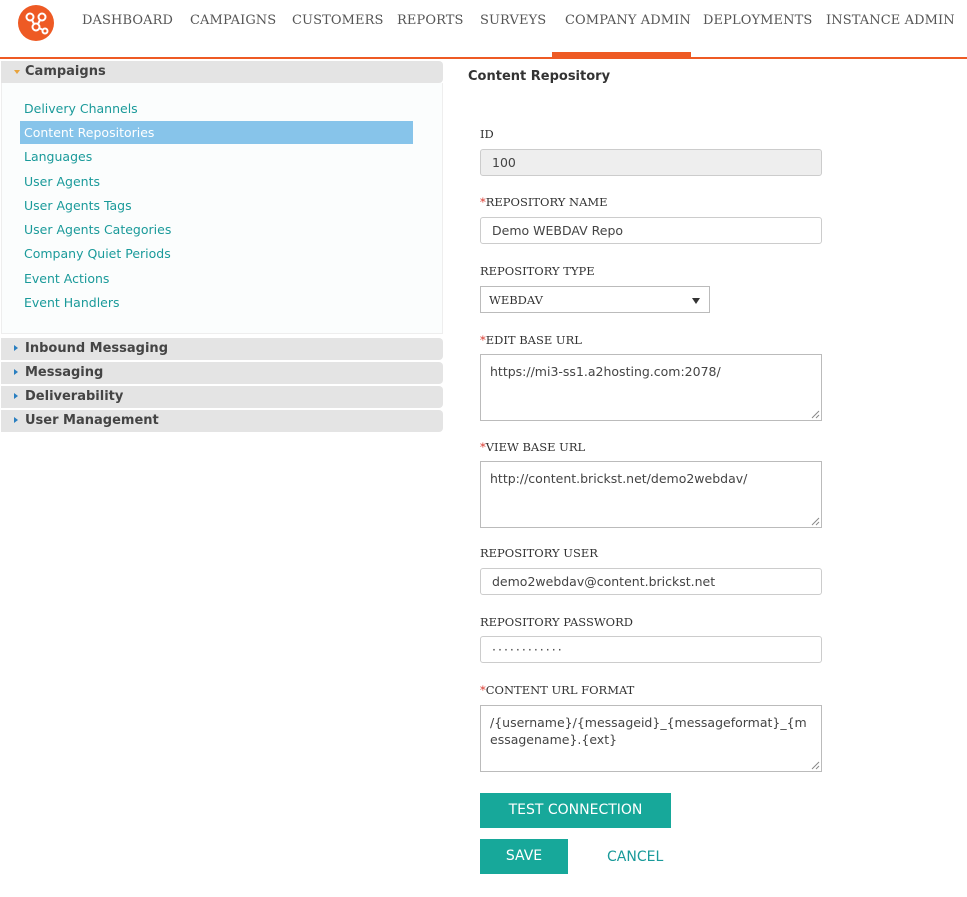 Image resolution: width=967 pixels, height=897 pixels. What do you see at coordinates (575, 810) in the screenshot?
I see `test-connection-button: TEST CONNECTION` at bounding box center [575, 810].